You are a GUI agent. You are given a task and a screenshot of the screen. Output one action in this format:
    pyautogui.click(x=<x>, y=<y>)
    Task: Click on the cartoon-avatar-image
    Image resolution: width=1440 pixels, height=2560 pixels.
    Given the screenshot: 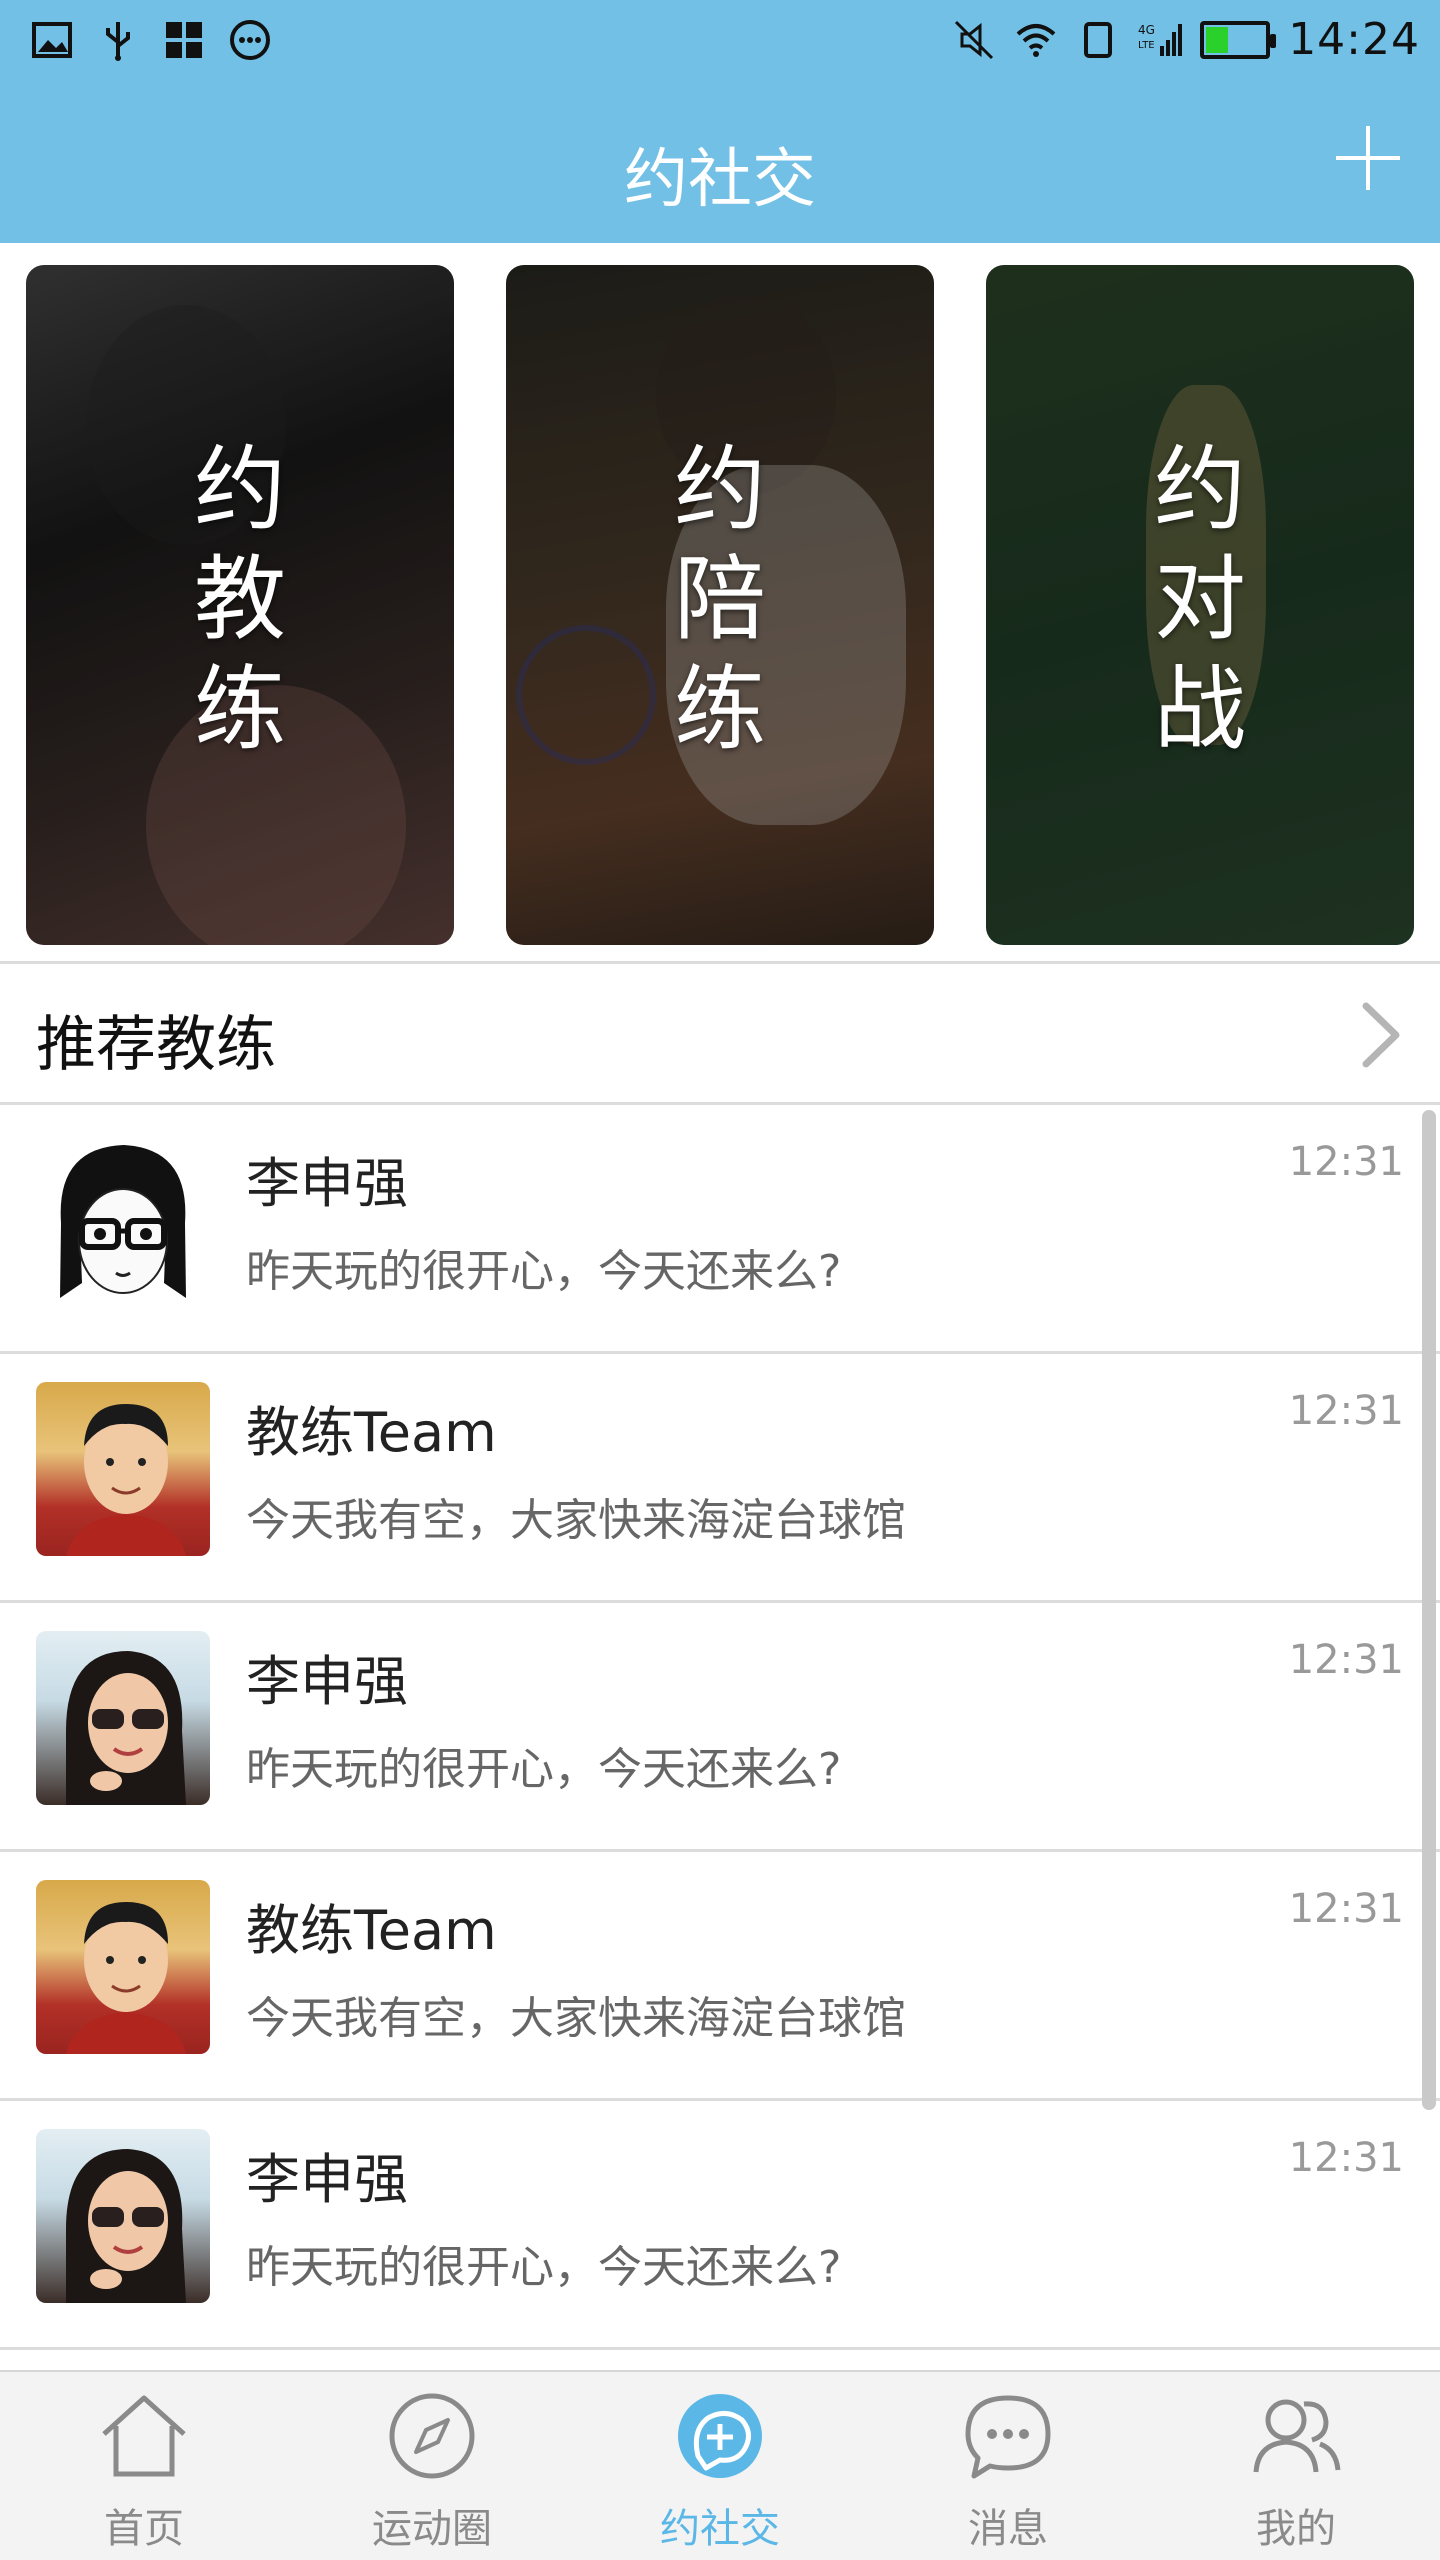 What is the action you would take?
    pyautogui.click(x=123, y=1221)
    